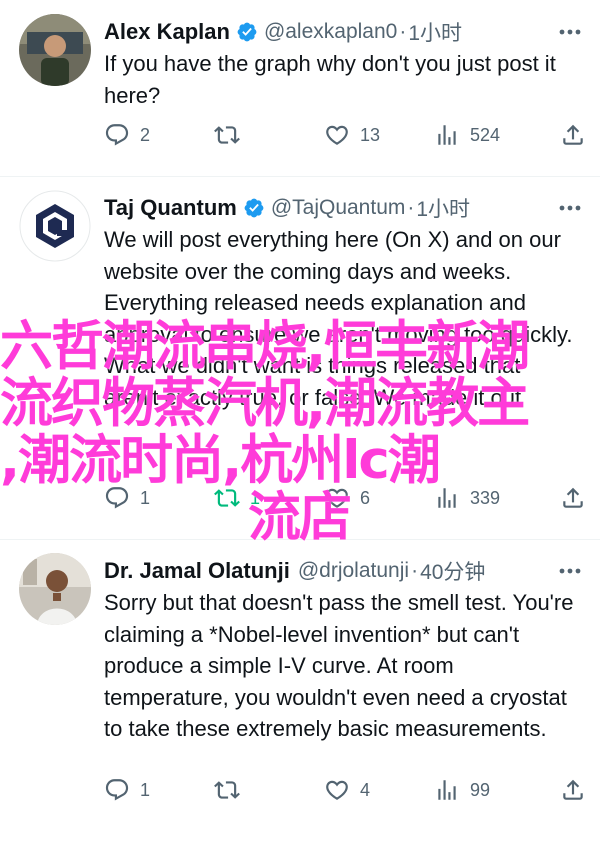  I want to click on action-bar: 1 4 99, so click(345, 790).